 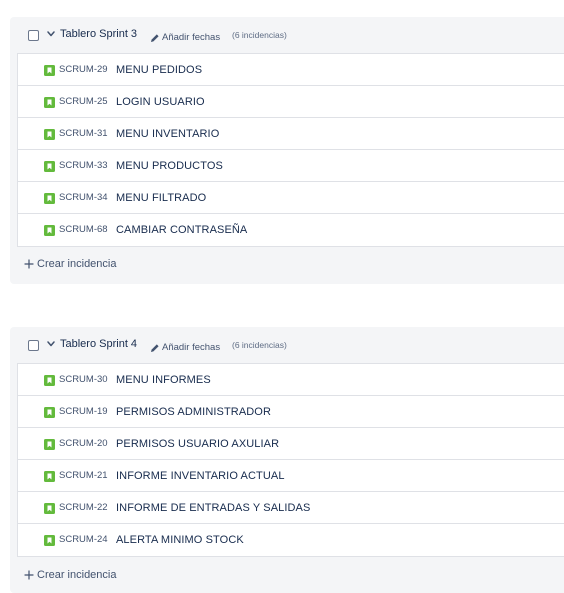 I want to click on issue-row: SCRUM-33 MENU PRODUCTOS, so click(x=291, y=166).